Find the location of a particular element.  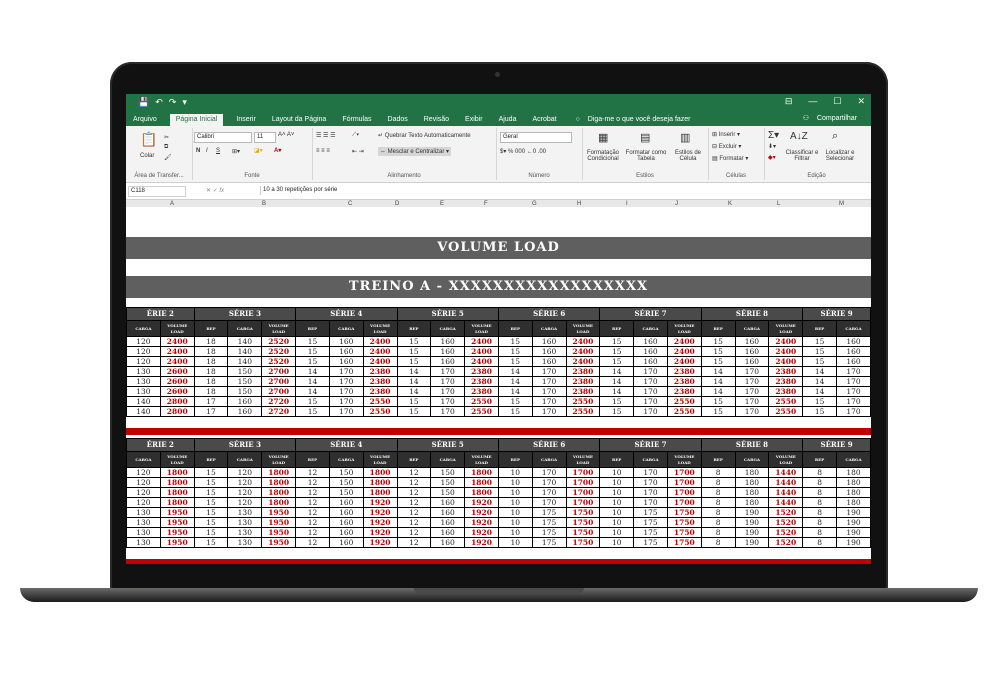

series-header: SÉRIE 9 is located at coordinates (836, 445).